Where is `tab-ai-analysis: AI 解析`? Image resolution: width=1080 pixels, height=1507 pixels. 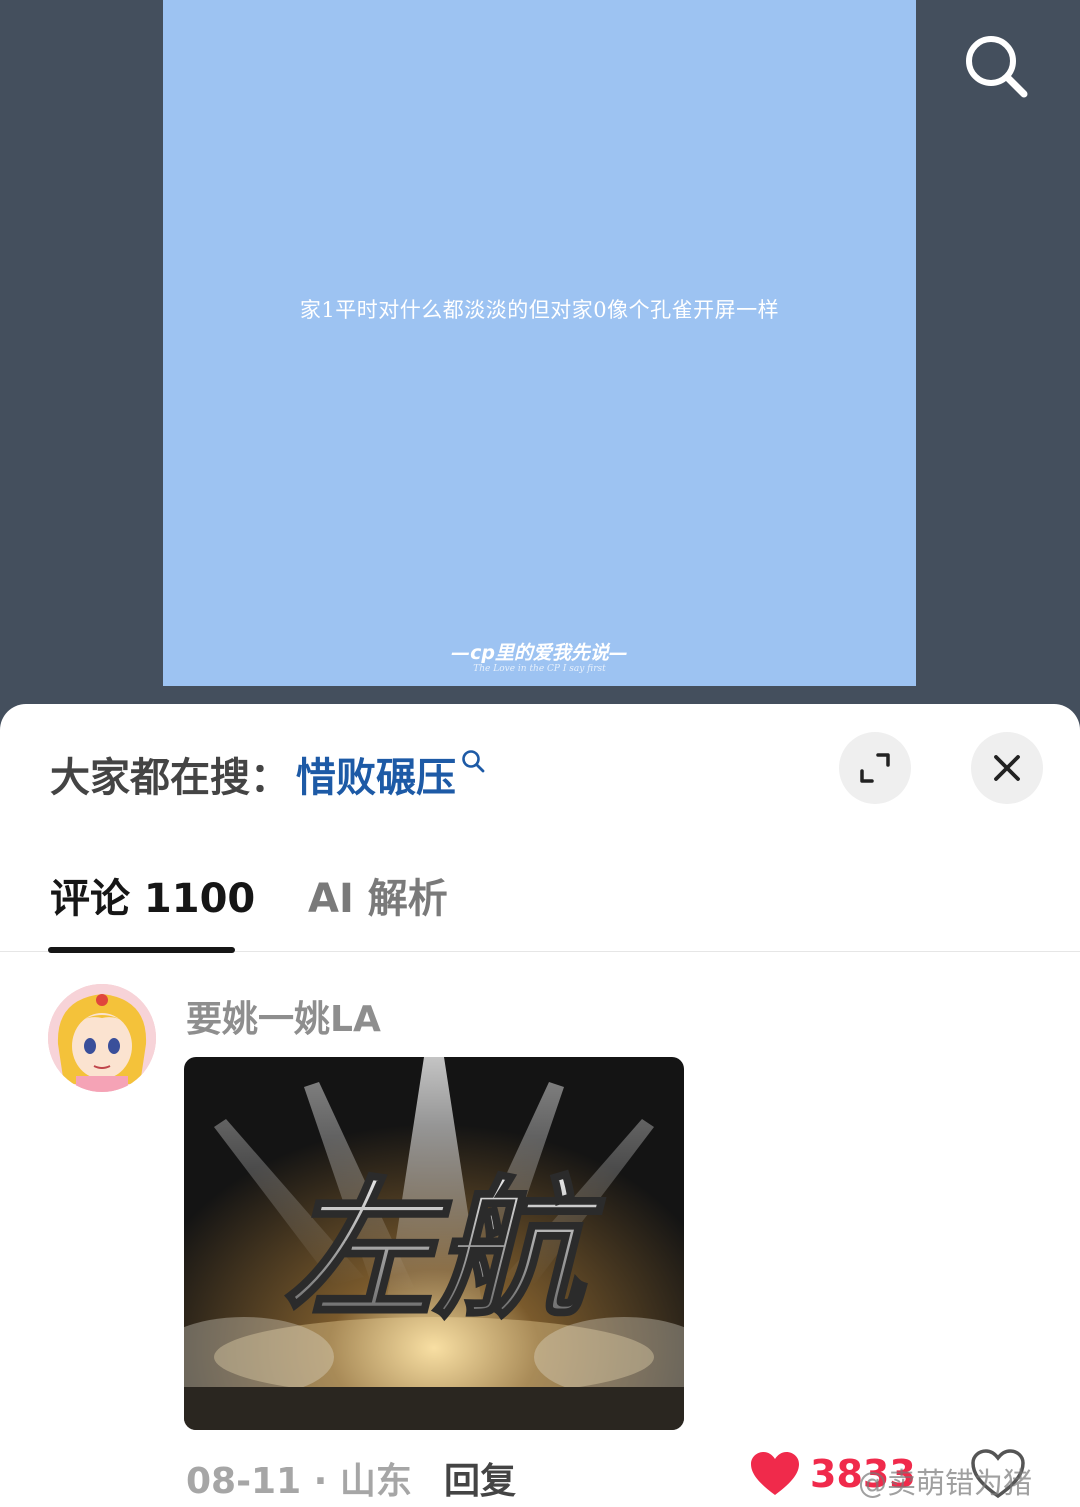
tab-ai-analysis: AI 解析 is located at coordinates (378, 895).